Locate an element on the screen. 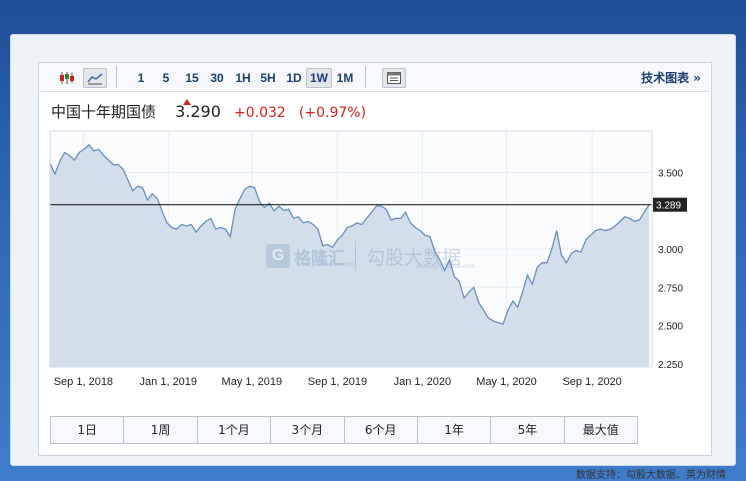 This screenshot has height=481, width=746. price-change: +0.032 is located at coordinates (260, 113).